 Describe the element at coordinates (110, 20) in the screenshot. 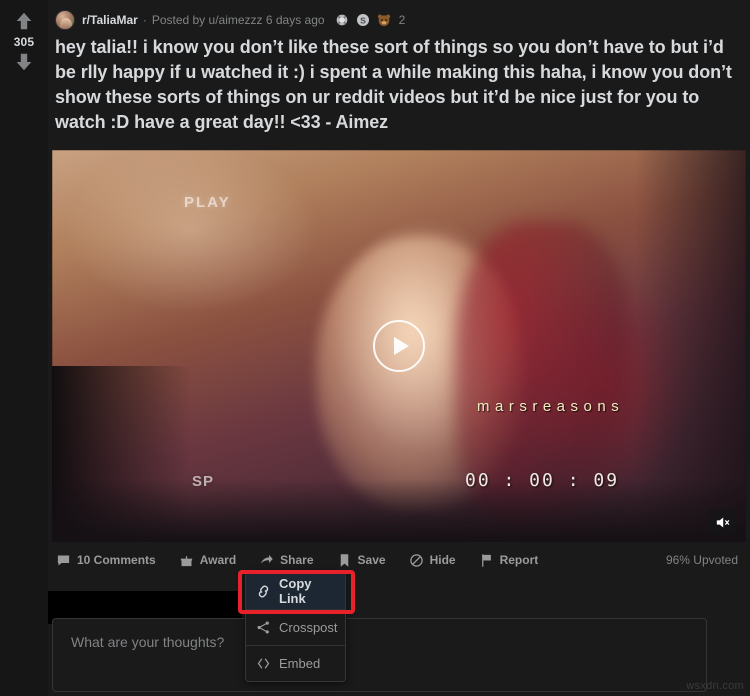

I see `subreddit-link: r/TaliaMar` at that location.